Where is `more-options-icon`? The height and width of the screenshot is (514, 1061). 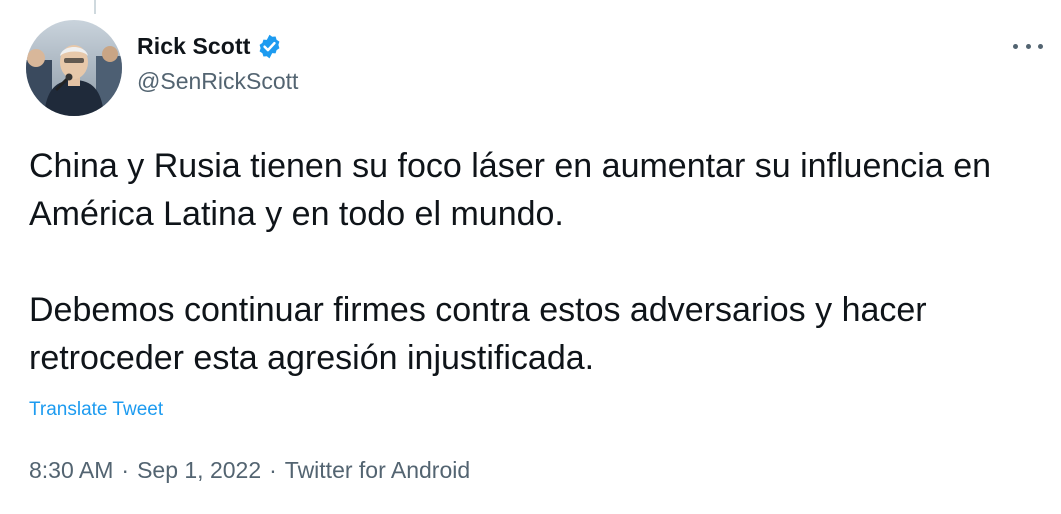 more-options-icon is located at coordinates (1028, 46).